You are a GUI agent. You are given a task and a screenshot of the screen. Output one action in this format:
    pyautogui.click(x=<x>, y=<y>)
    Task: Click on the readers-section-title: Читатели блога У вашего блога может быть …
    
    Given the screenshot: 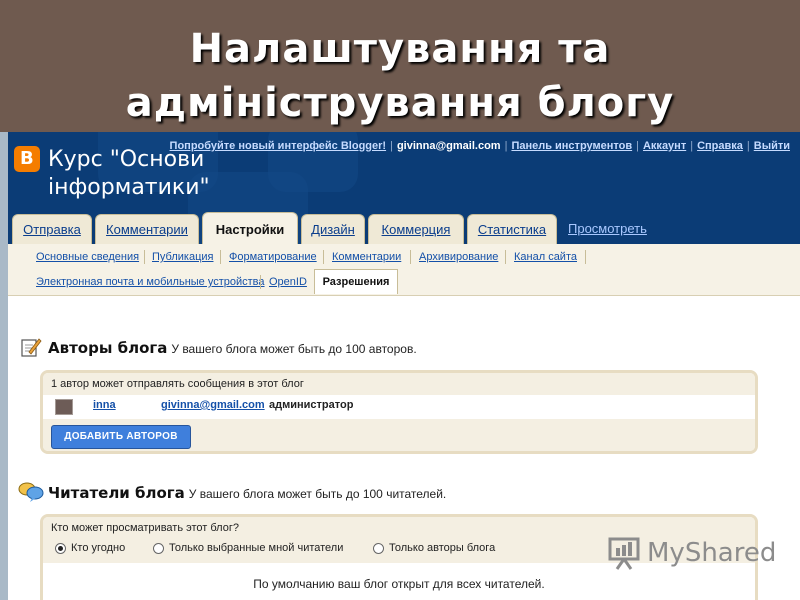 What is the action you would take?
    pyautogui.click(x=247, y=493)
    